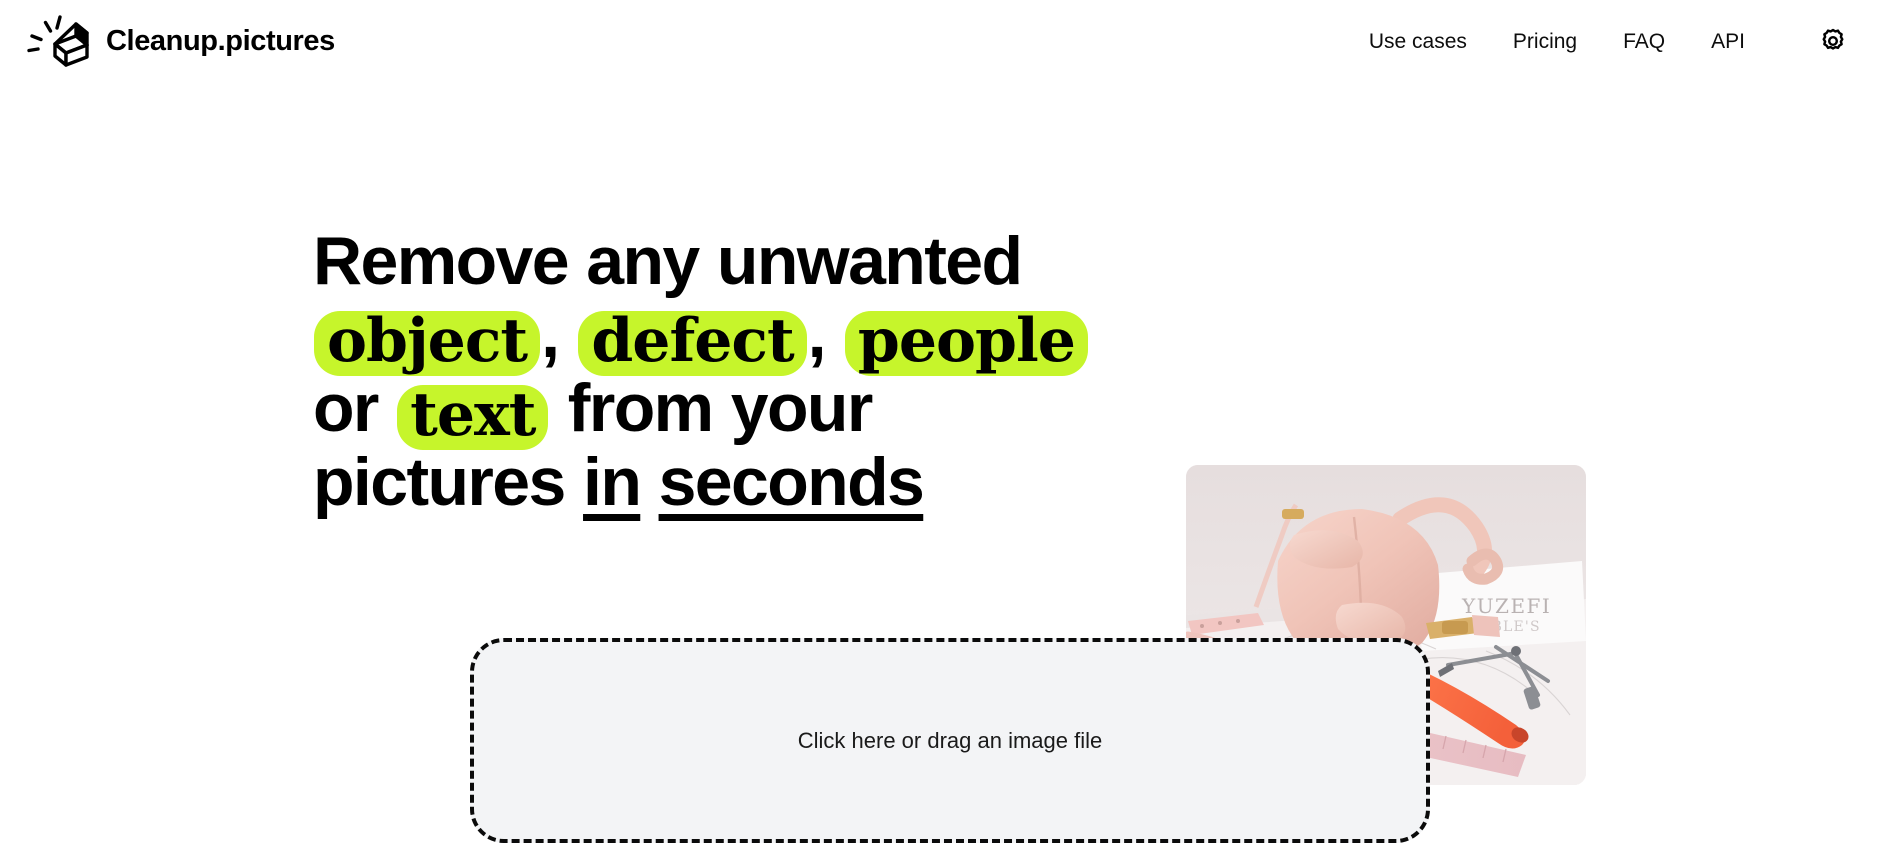  What do you see at coordinates (612, 481) in the screenshot?
I see `headline-underlined-in: in` at bounding box center [612, 481].